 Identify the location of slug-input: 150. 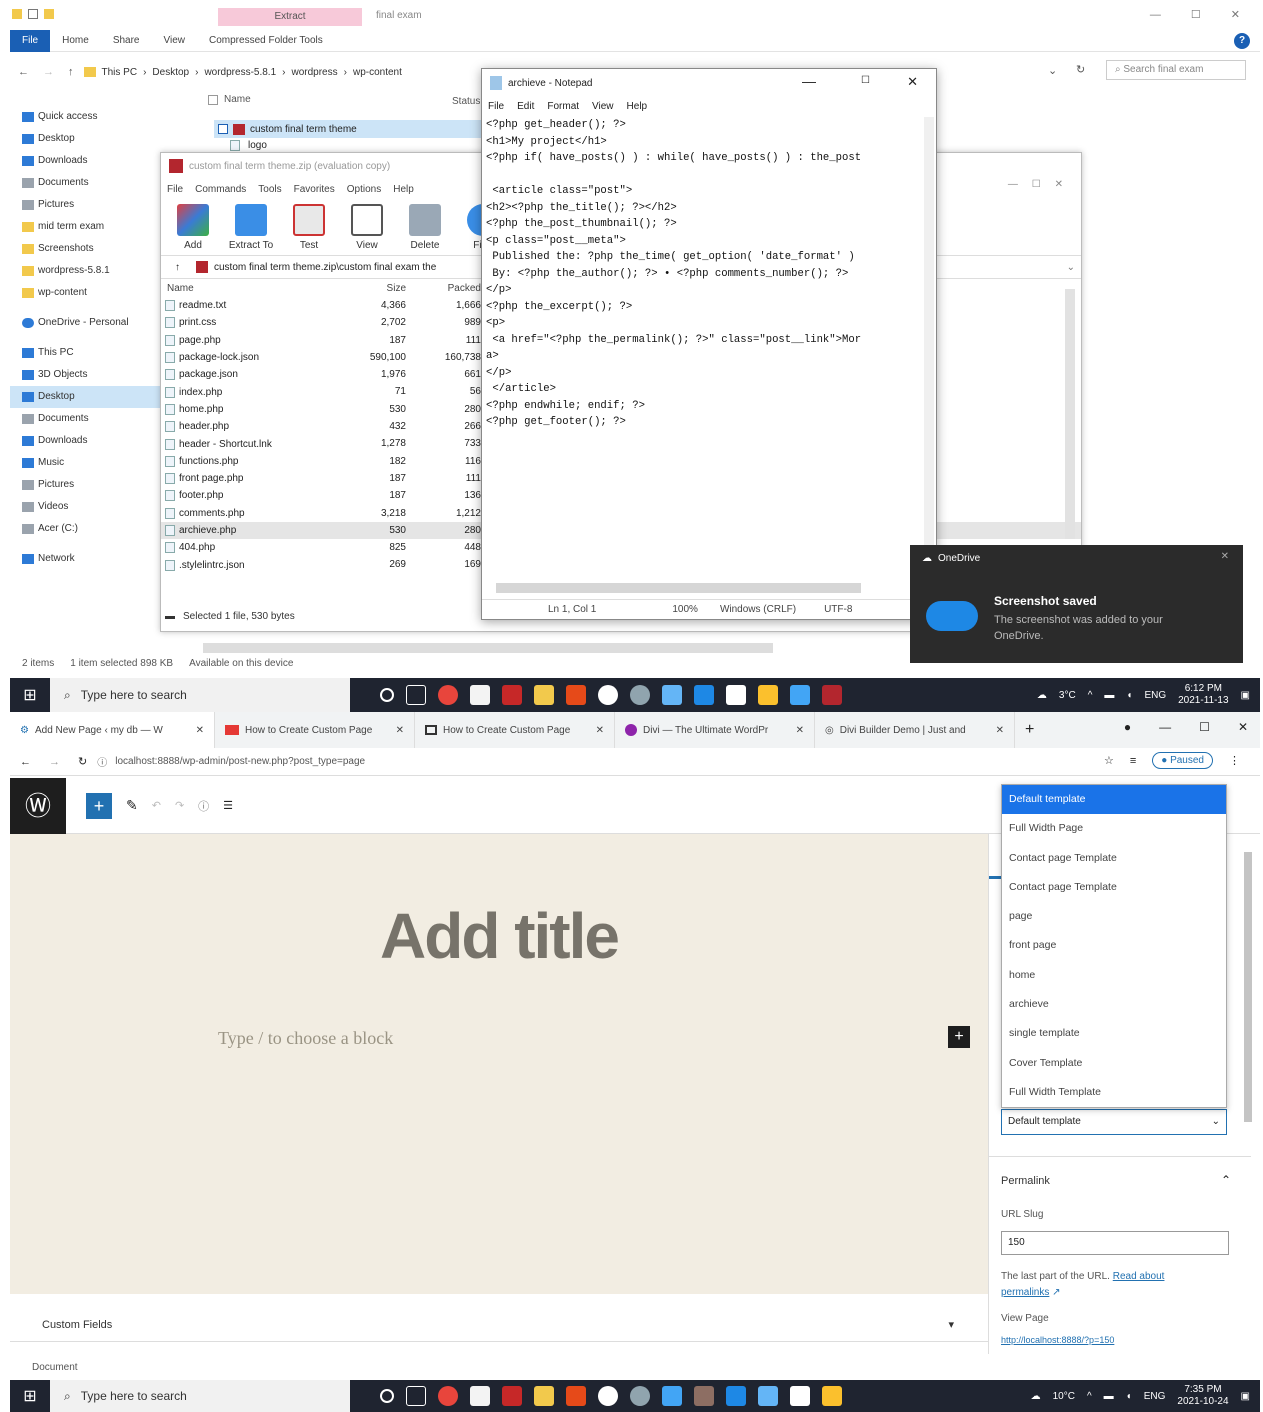
(1115, 1243).